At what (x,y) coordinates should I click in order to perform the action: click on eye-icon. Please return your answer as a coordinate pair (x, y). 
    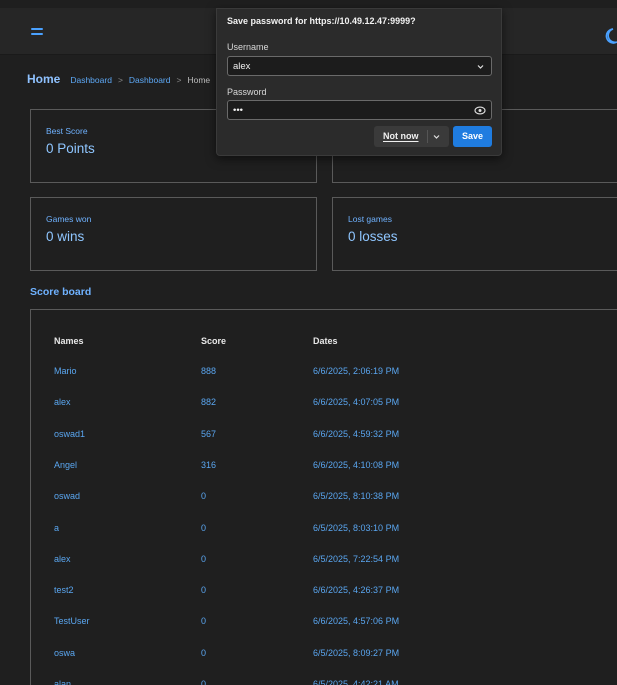
    Looking at the image, I should click on (480, 110).